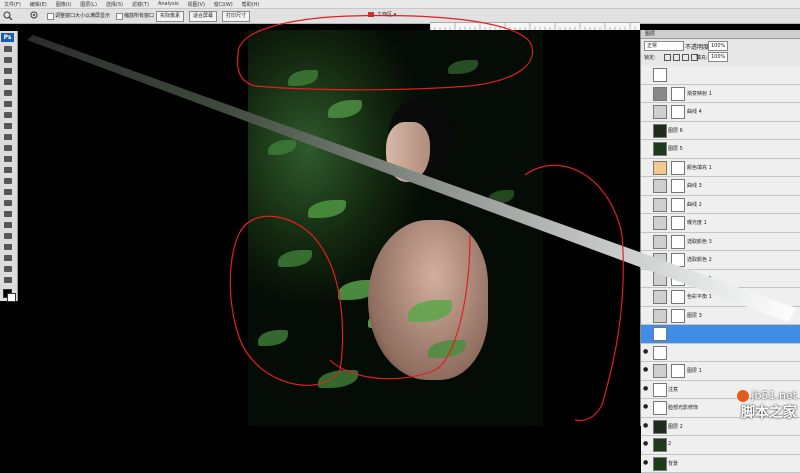  What do you see at coordinates (720, 260) in the screenshot?
I see `layer-row: 选取颜色 2` at bounding box center [720, 260].